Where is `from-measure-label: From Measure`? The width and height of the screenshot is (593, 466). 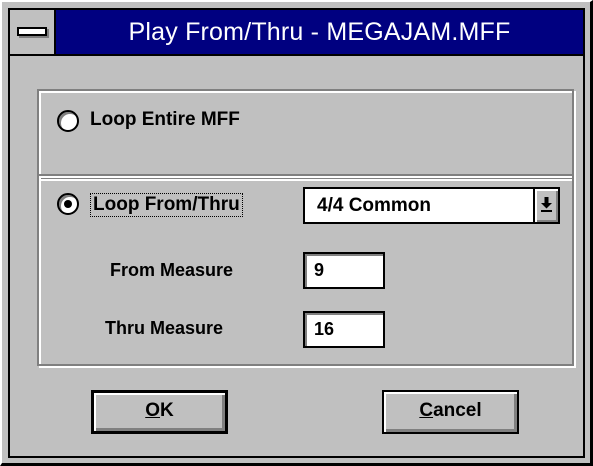 from-measure-label: From Measure is located at coordinates (172, 270).